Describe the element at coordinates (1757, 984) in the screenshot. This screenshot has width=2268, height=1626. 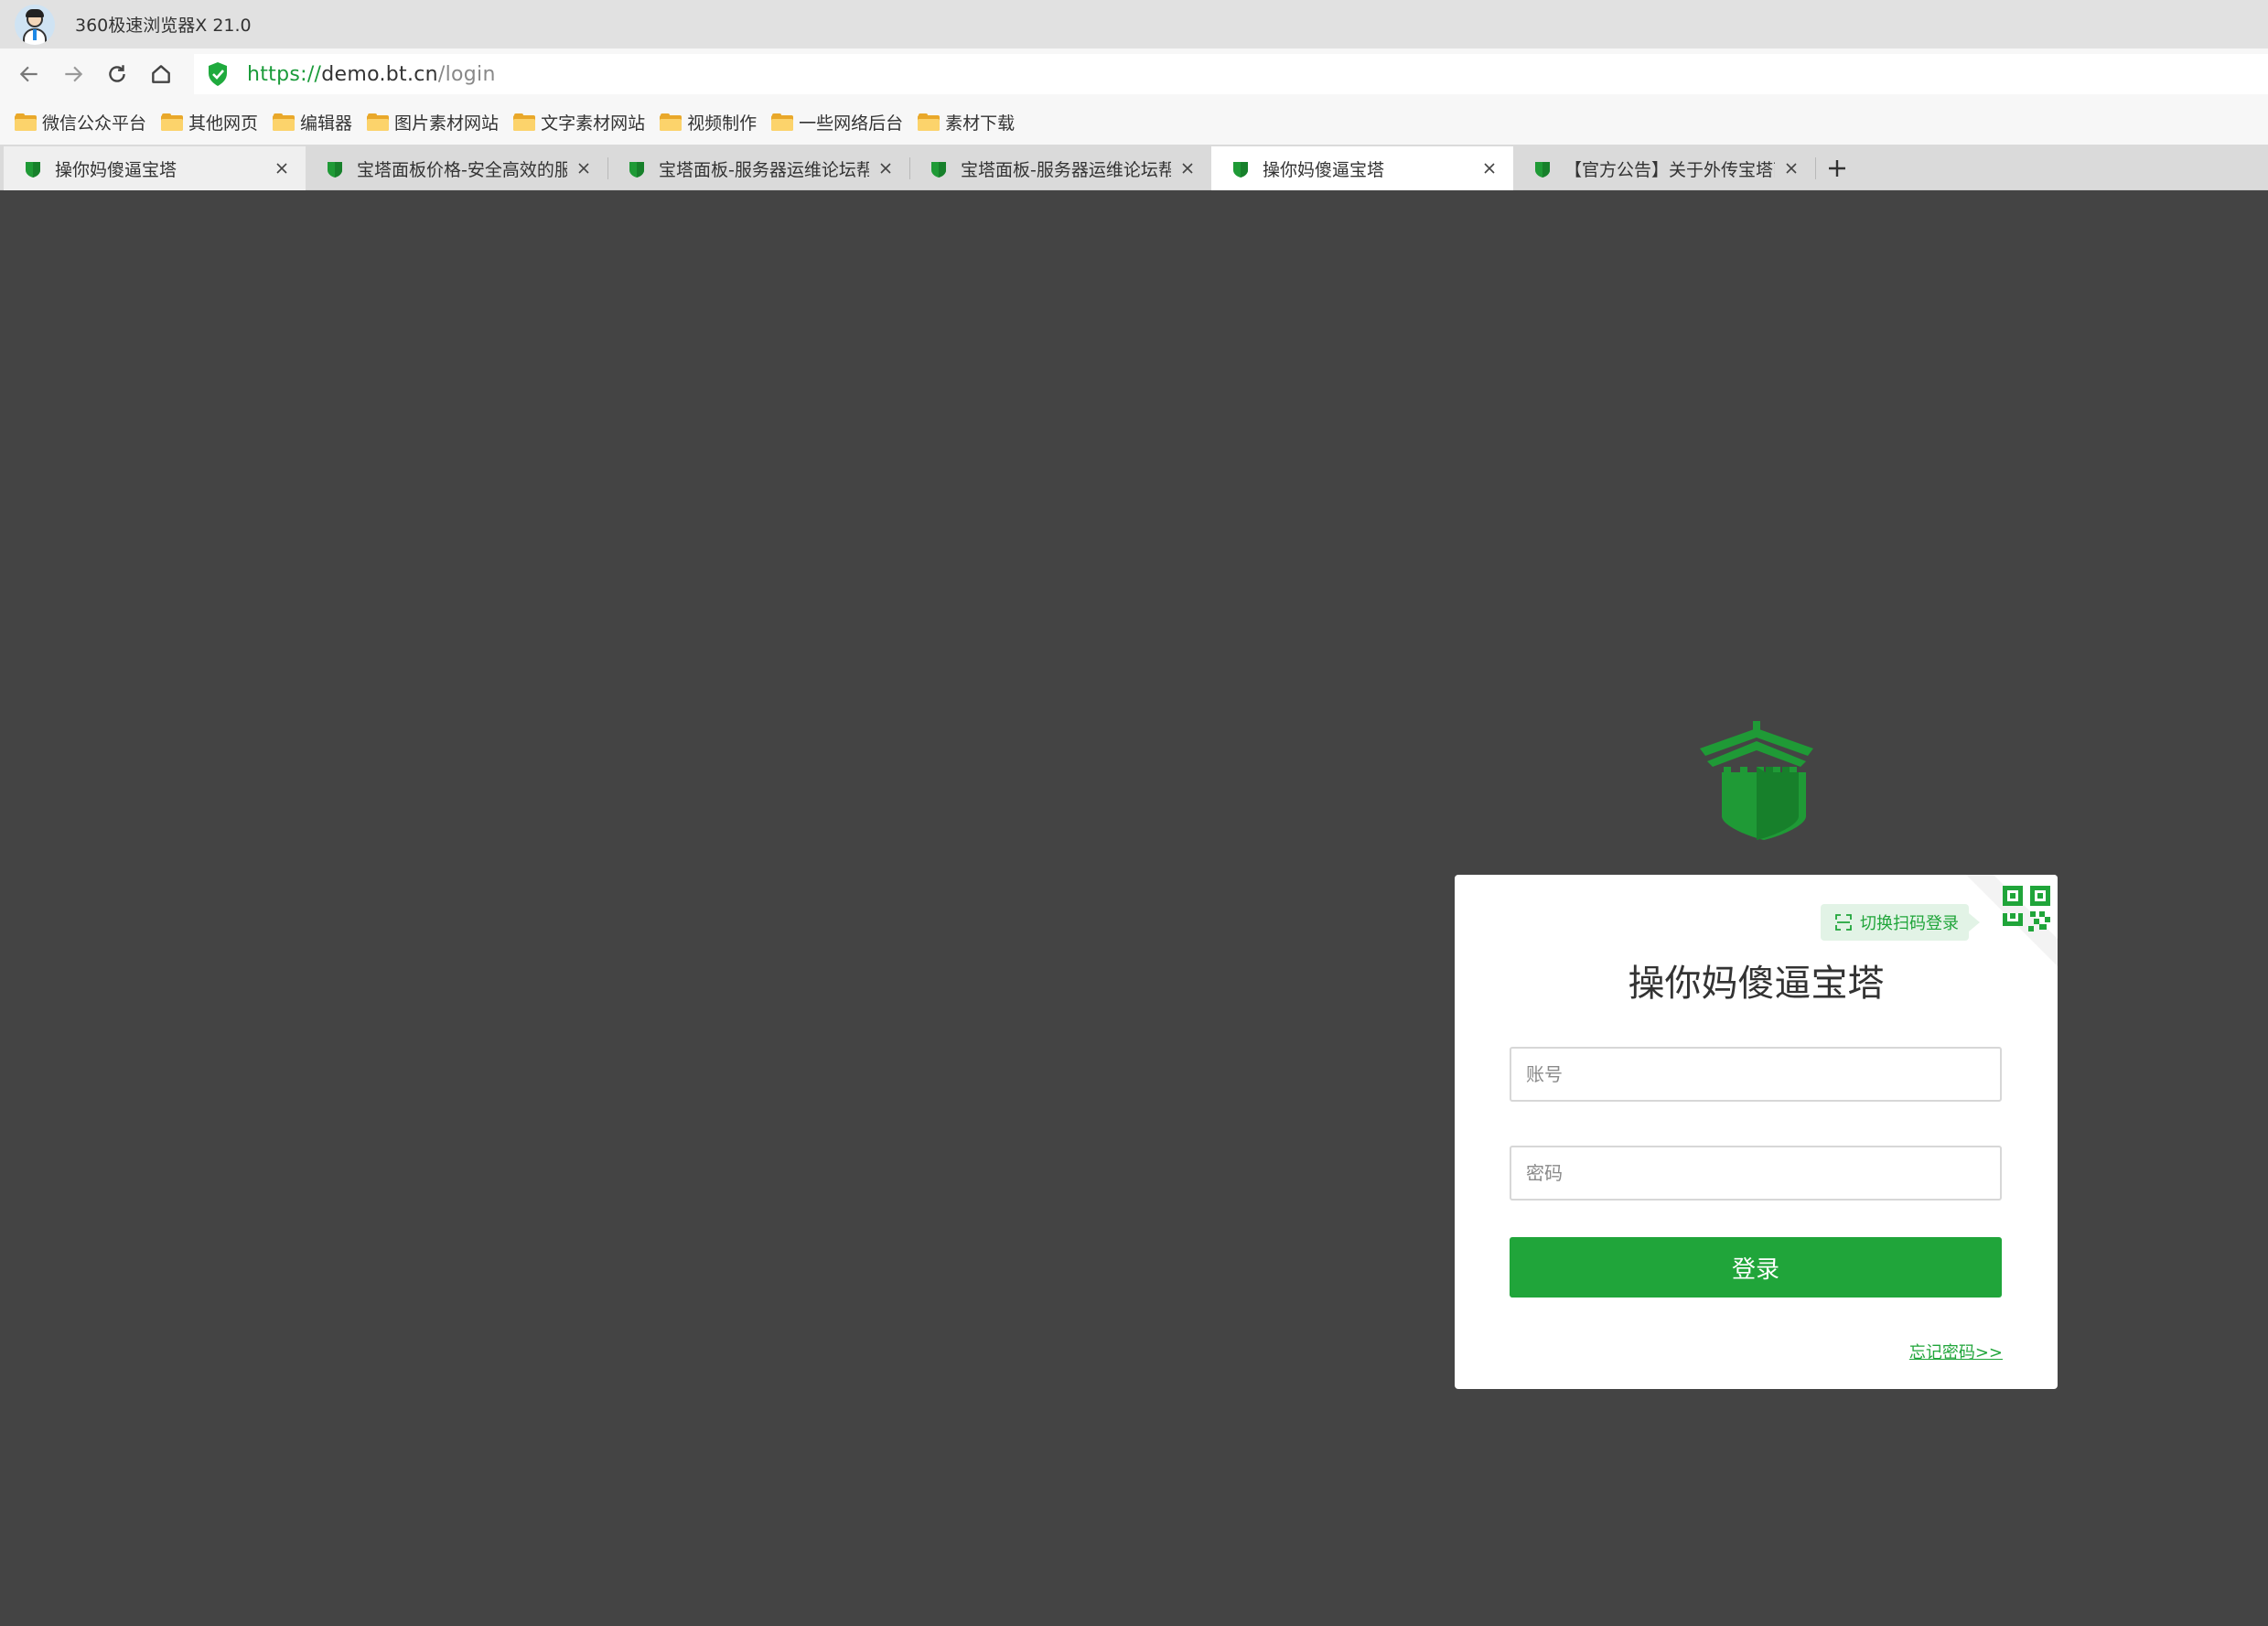
I see `login-title: 操你妈傻逼宝塔` at that location.